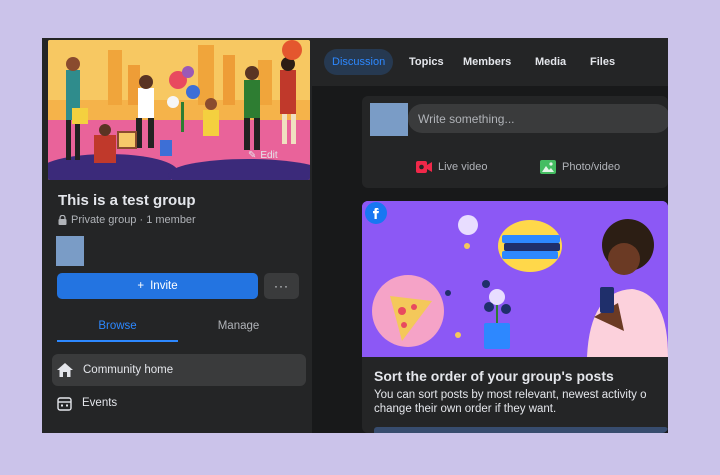 The height and width of the screenshot is (475, 720). Describe the element at coordinates (128, 370) in the screenshot. I see `sidebar-item-label: Community home` at that location.